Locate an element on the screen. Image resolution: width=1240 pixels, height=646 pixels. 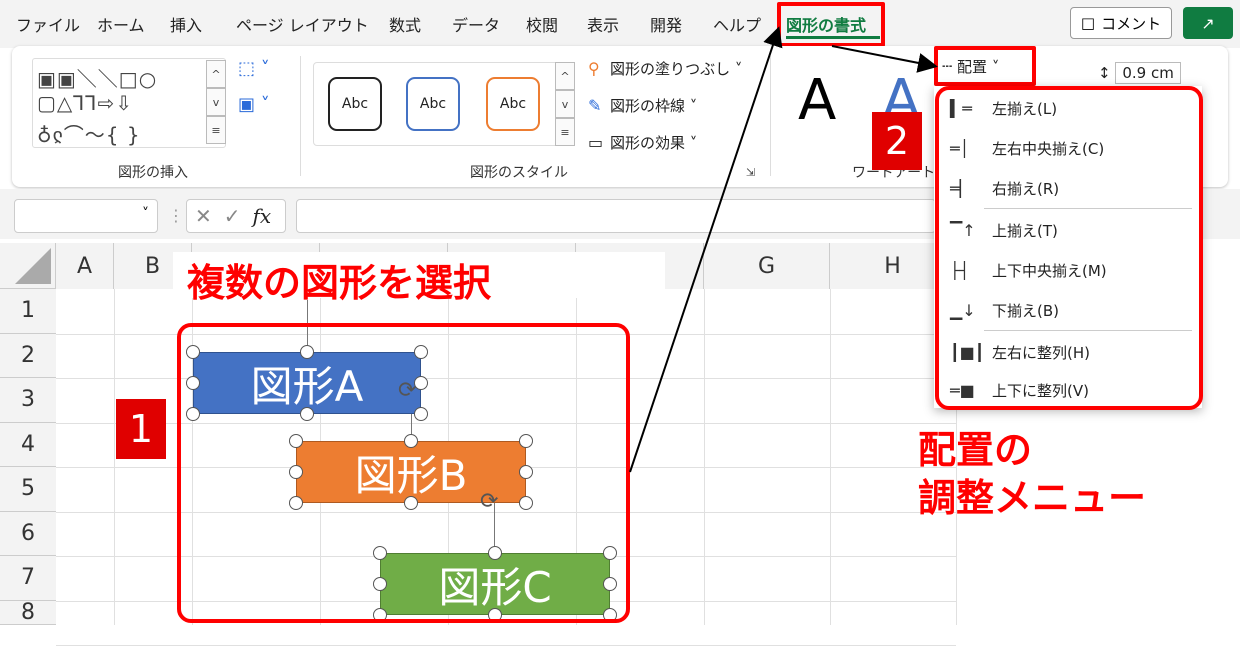
text-box-icon: ▣ ˅ is located at coordinates (254, 104).